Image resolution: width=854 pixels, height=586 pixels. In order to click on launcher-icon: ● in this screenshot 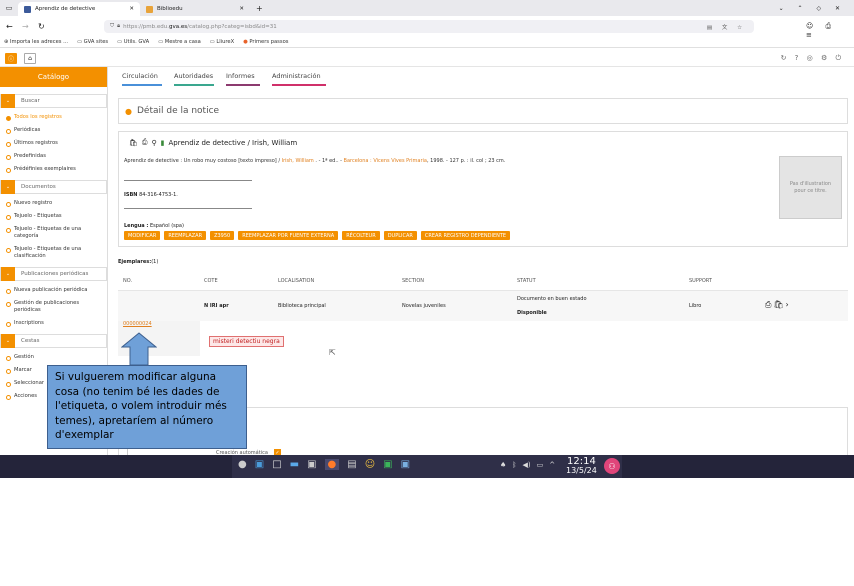, I will do `click(242, 464)`.